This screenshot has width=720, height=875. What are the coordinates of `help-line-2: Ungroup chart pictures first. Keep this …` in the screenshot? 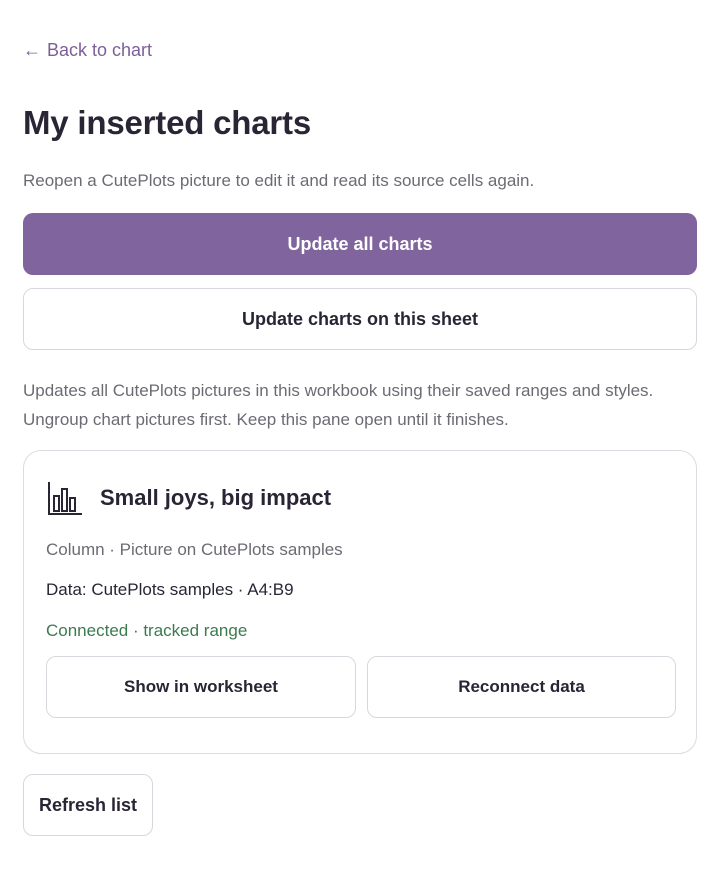 It's located at (266, 419).